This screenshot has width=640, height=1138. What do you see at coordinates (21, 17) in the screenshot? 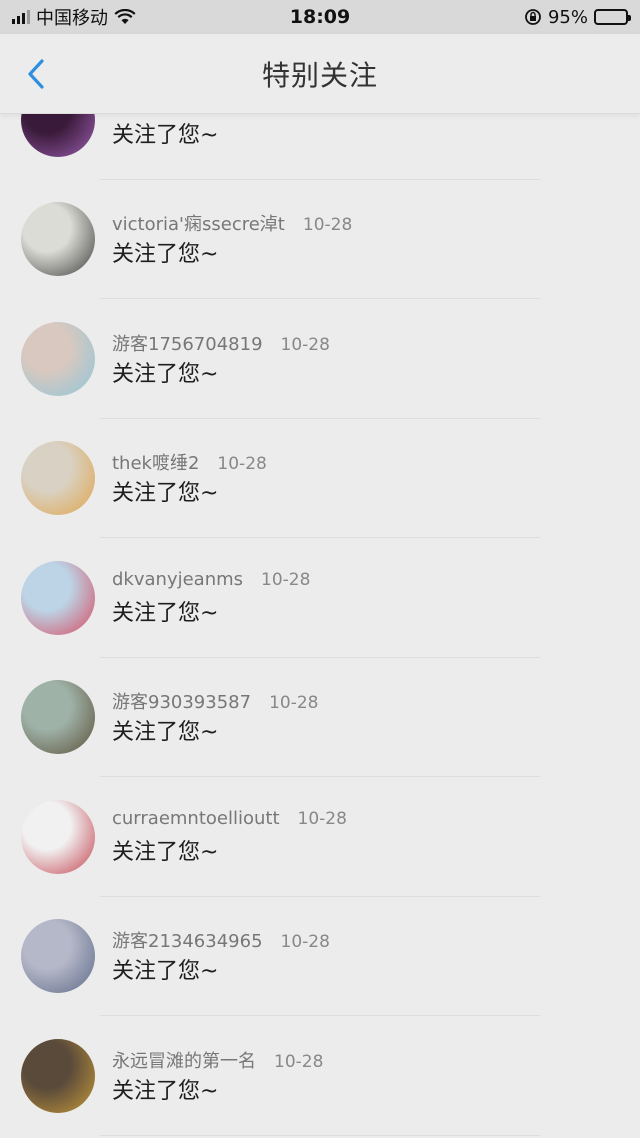
I see `signal-icon` at bounding box center [21, 17].